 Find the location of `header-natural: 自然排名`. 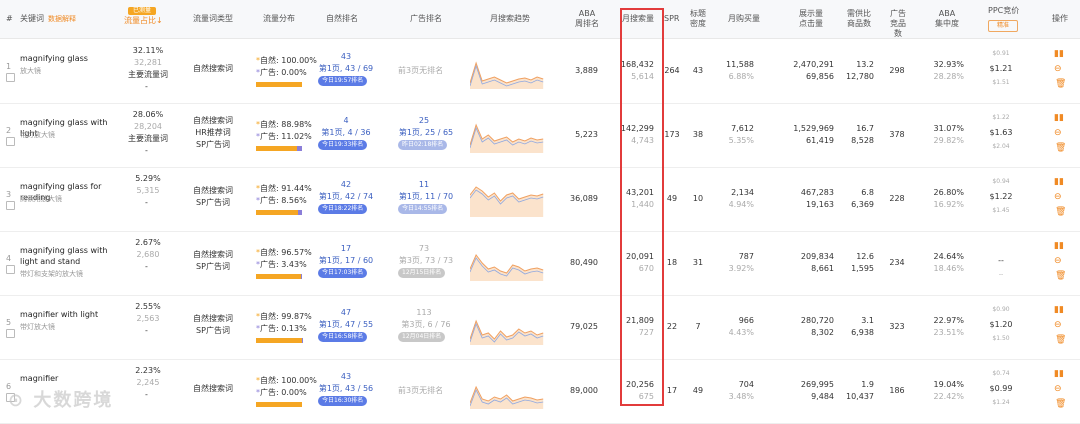

header-natural: 自然排名 is located at coordinates (342, 19).